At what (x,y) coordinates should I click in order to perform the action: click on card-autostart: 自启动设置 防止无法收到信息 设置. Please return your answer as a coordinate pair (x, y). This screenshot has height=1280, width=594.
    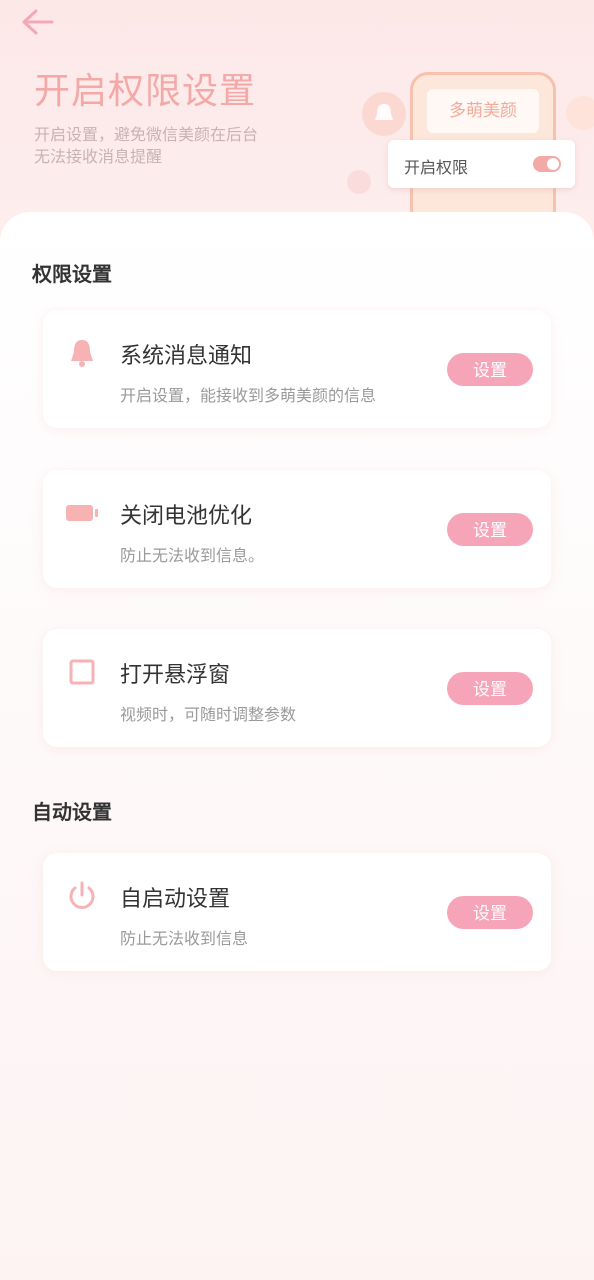
    Looking at the image, I should click on (297, 912).